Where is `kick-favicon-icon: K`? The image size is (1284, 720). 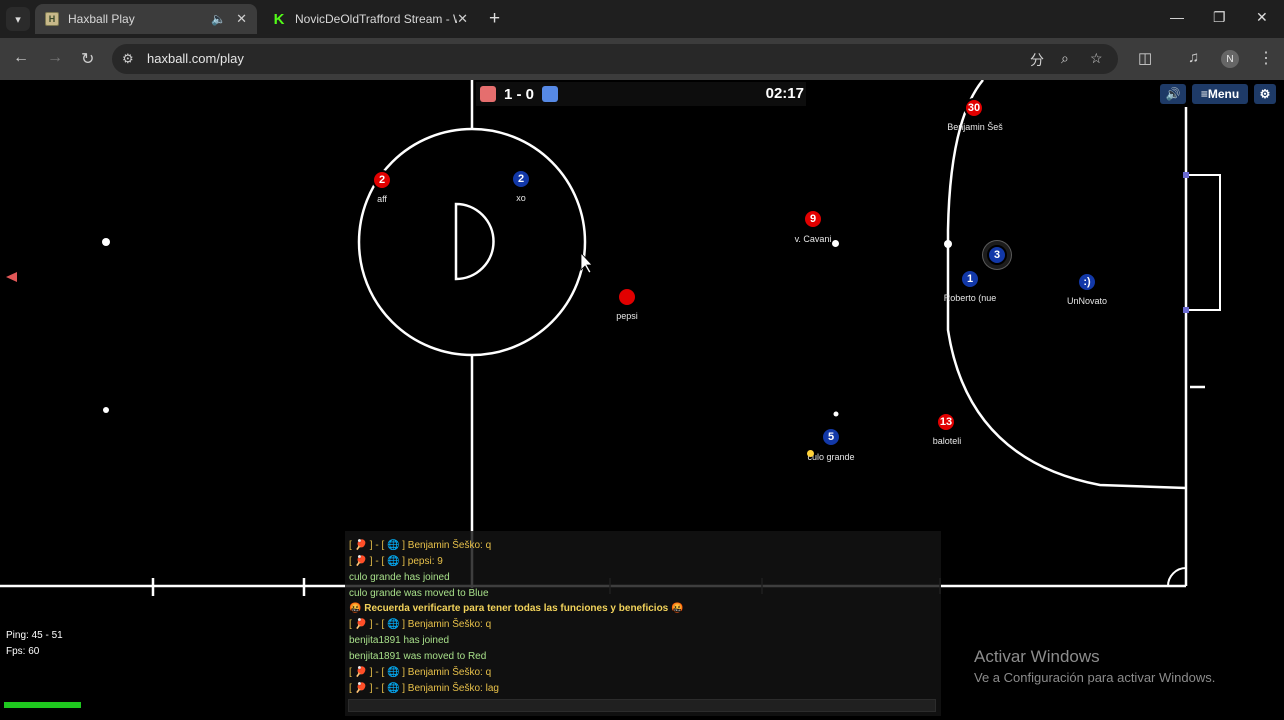
kick-favicon-icon: K is located at coordinates (279, 19).